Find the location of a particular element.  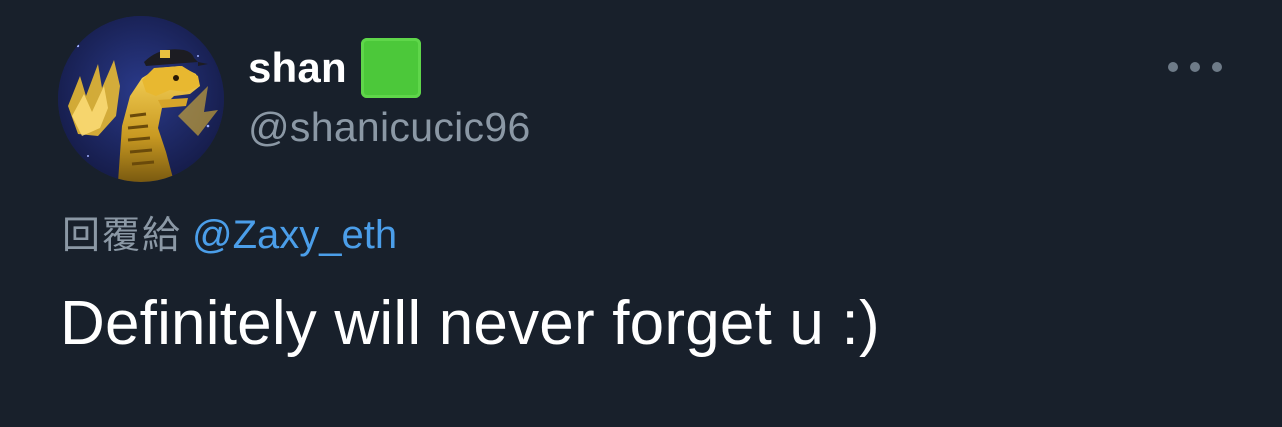

author-avatar is located at coordinates (141, 99).